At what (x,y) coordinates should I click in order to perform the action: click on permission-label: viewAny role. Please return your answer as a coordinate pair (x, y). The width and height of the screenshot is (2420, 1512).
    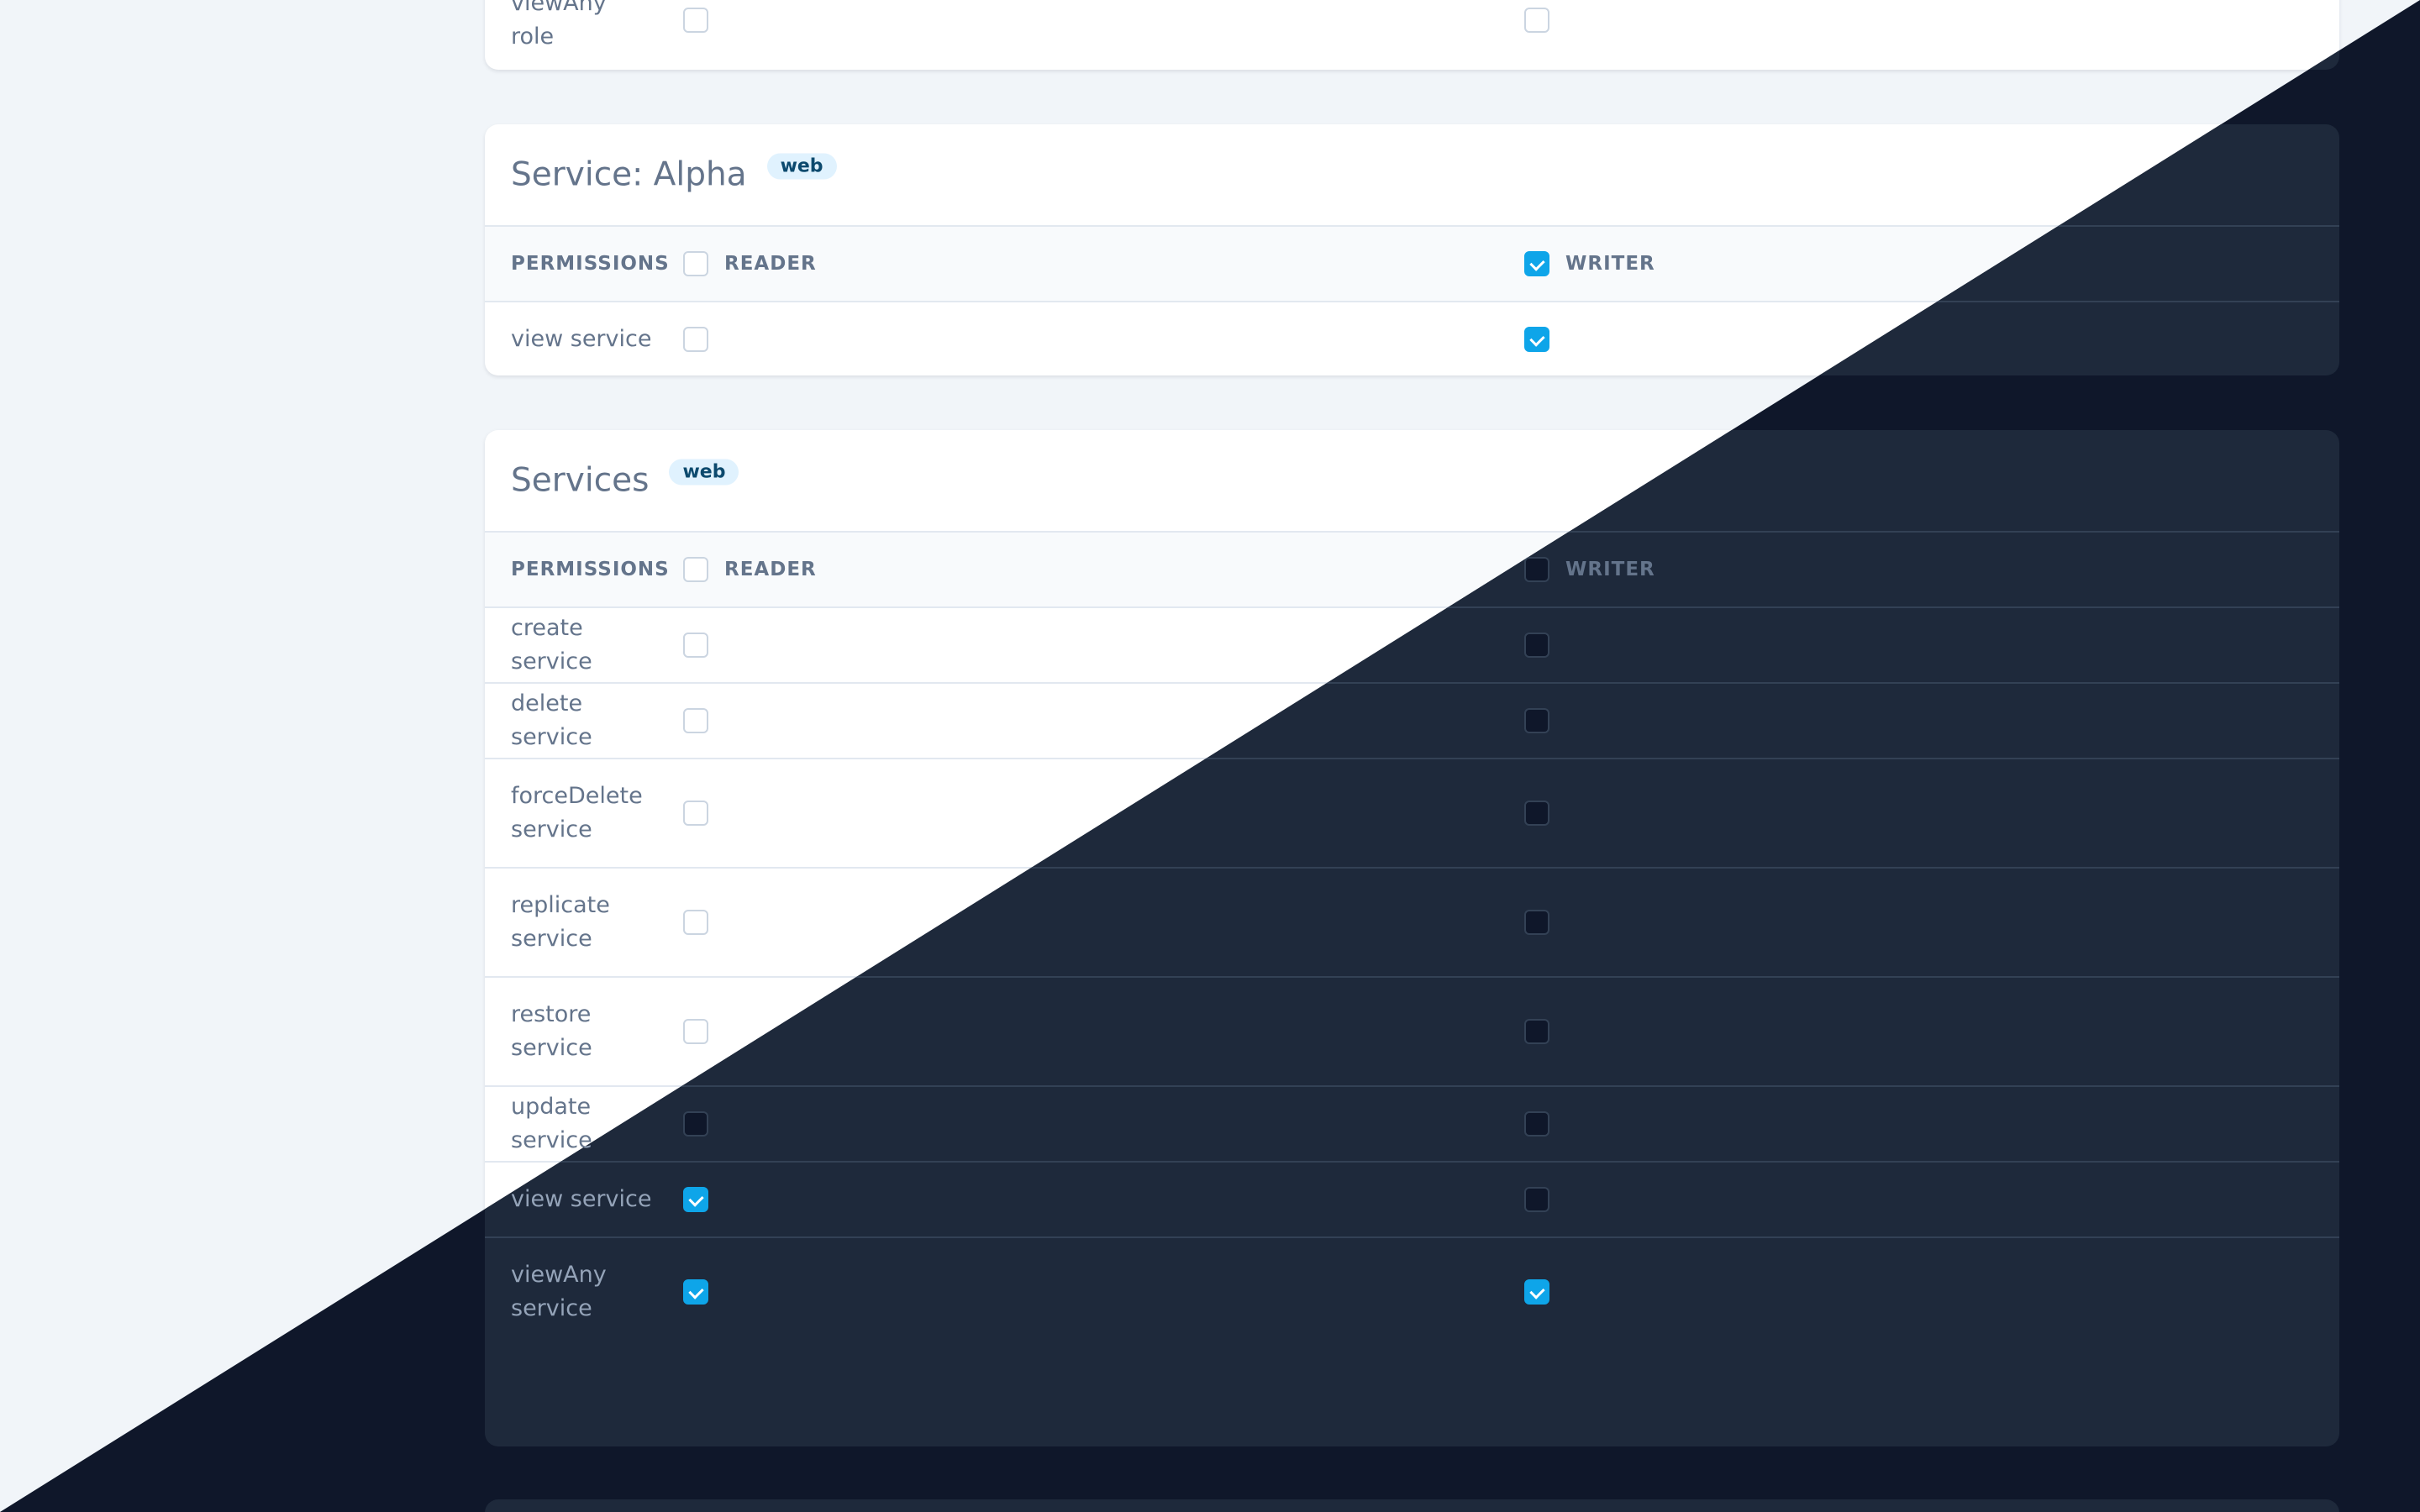
    Looking at the image, I should click on (559, 25).